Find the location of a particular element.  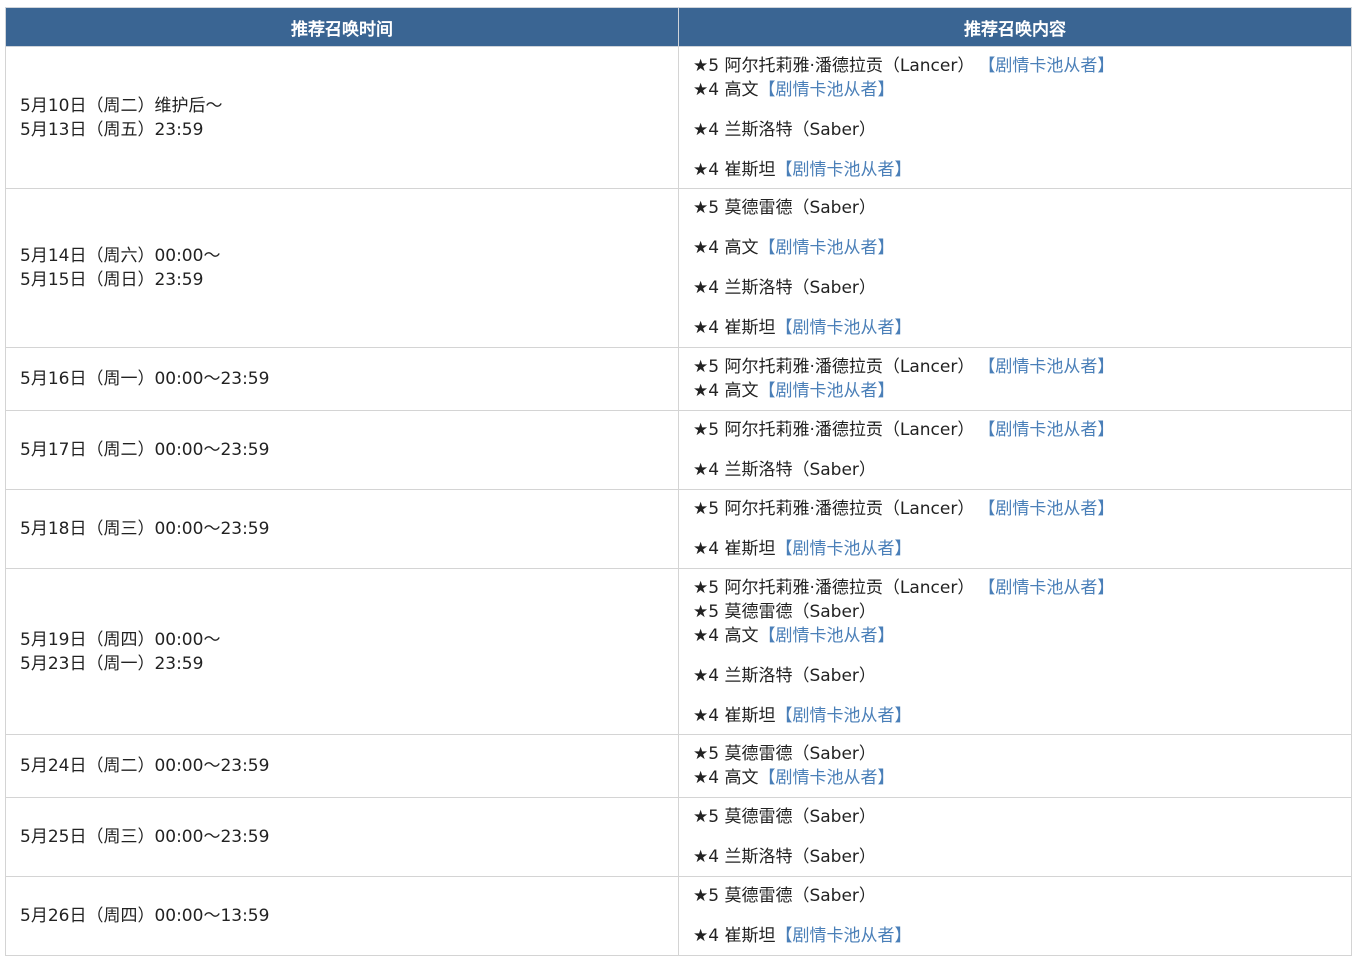

time-line: 5月24日（周二）00:00～23:59 is located at coordinates (145, 766).